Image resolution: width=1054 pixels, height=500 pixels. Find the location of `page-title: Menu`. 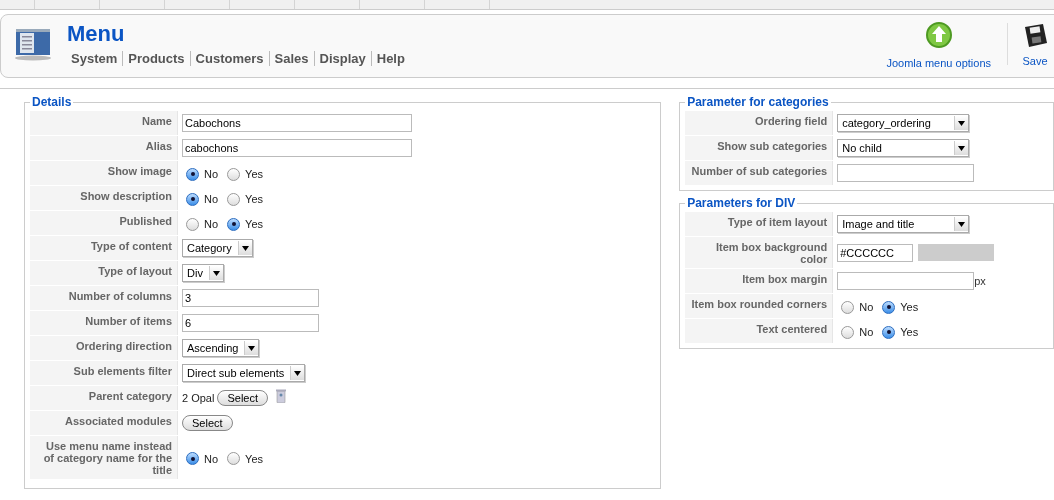

page-title: Menu is located at coordinates (96, 34).